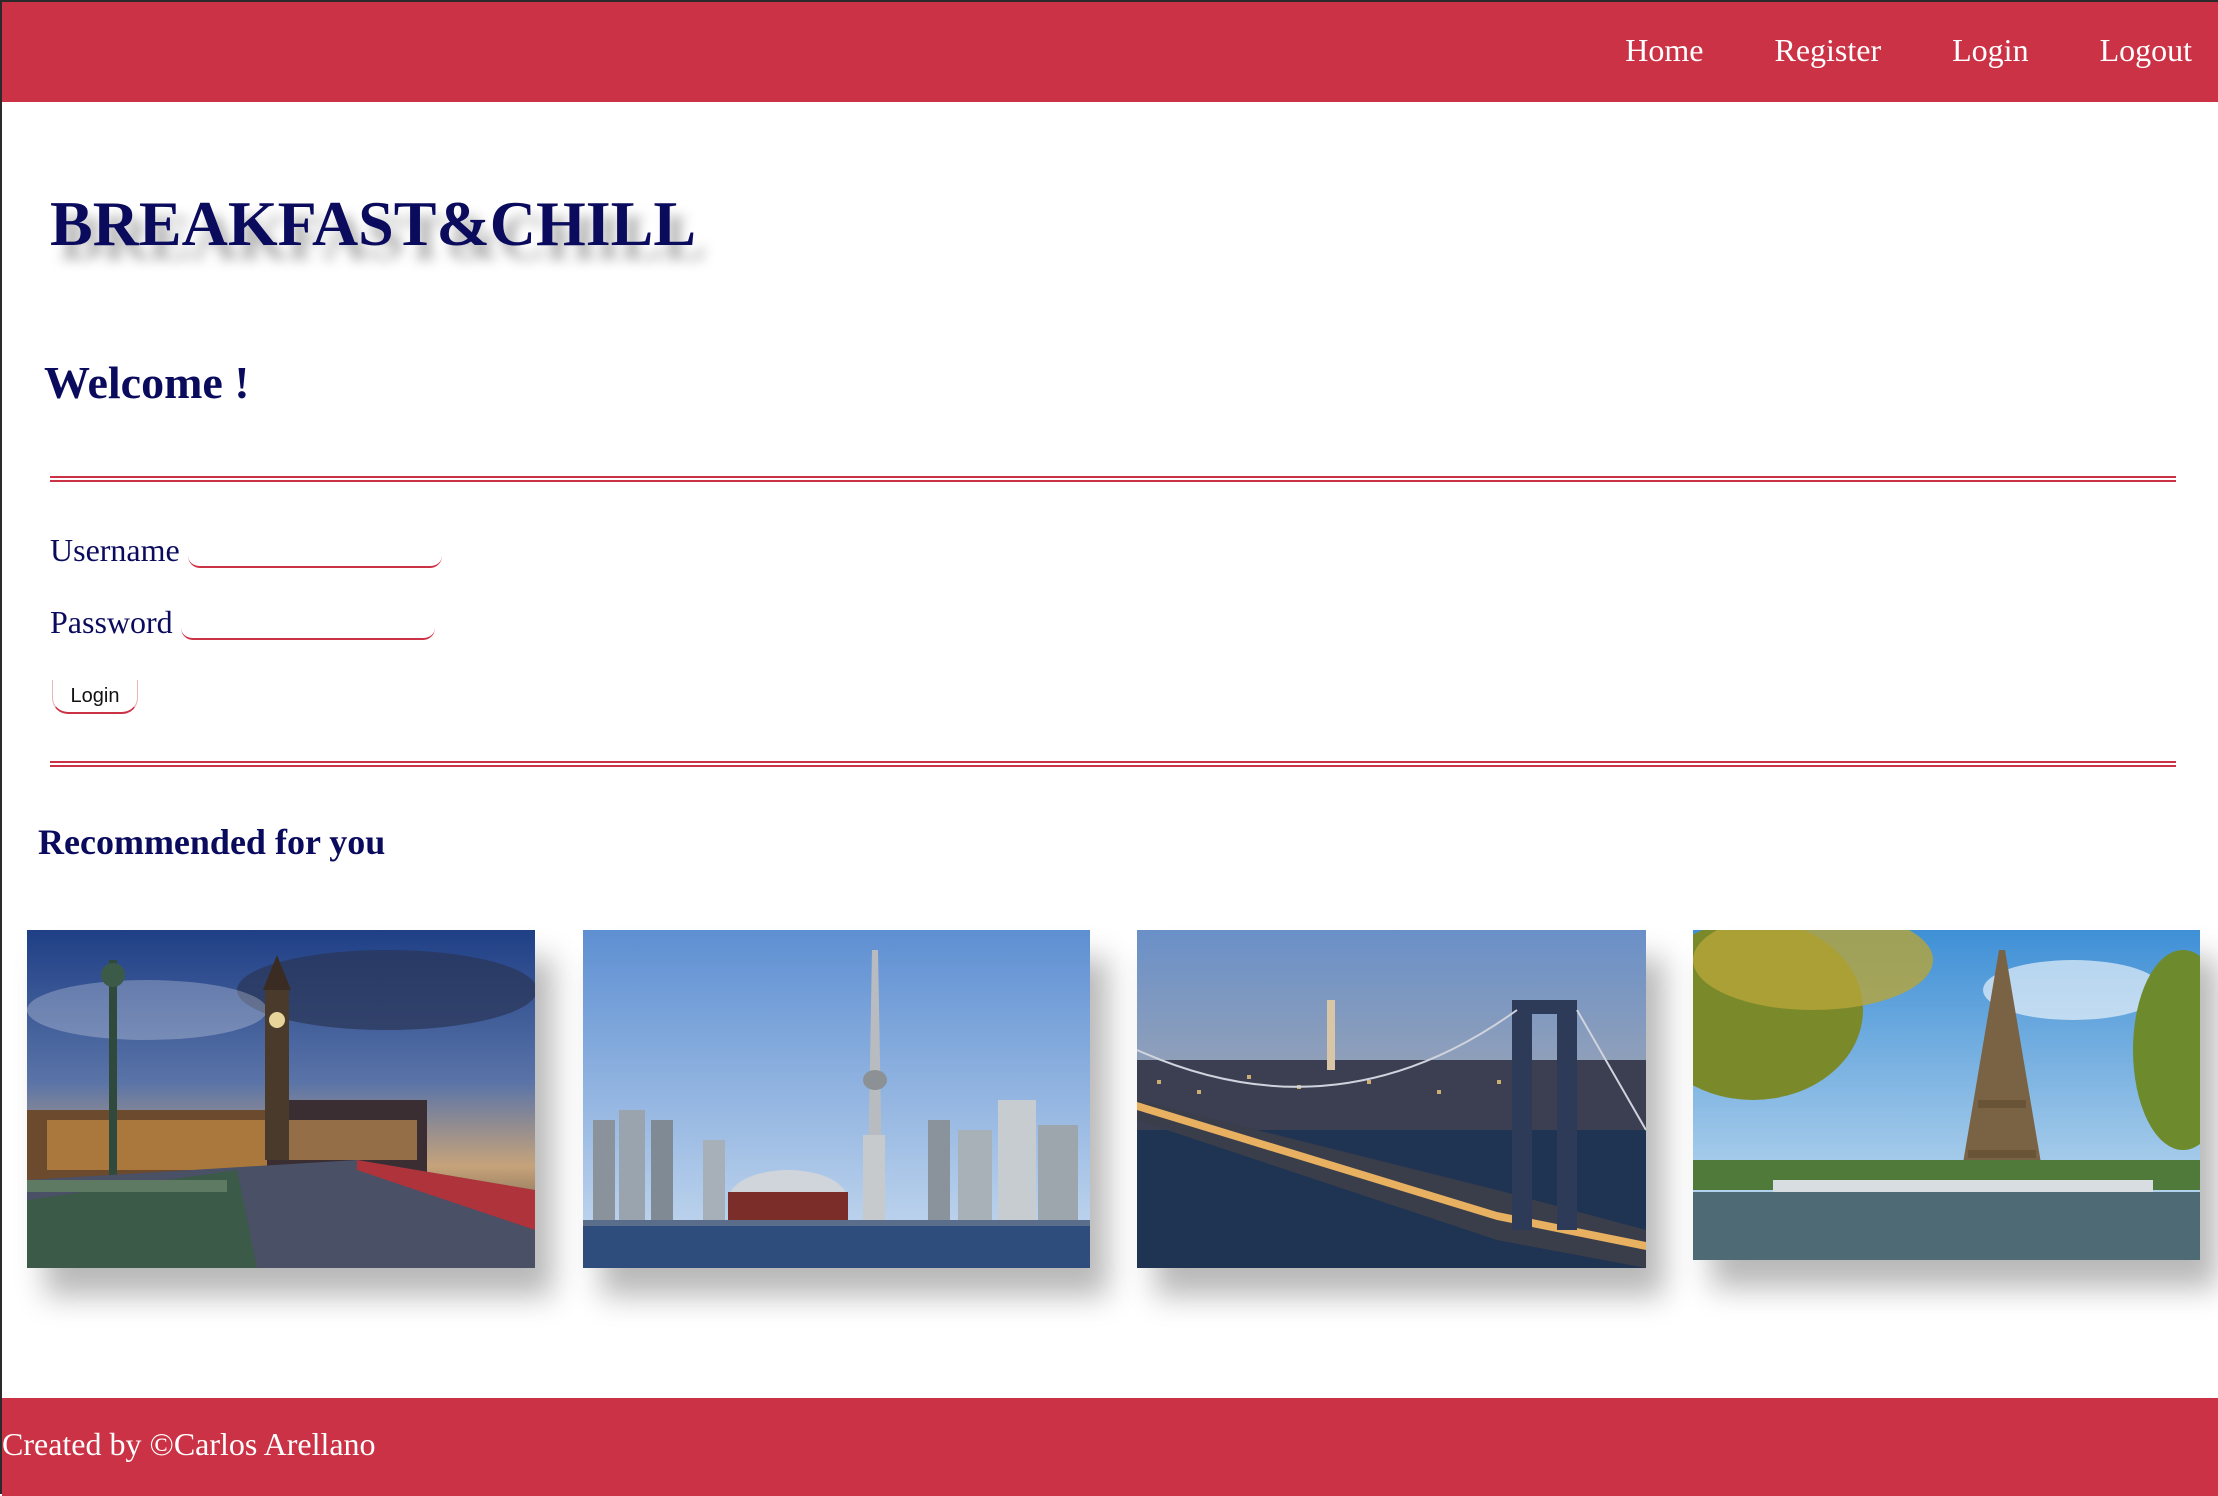 Image resolution: width=2218 pixels, height=1496 pixels. I want to click on login-button: Login, so click(95, 697).